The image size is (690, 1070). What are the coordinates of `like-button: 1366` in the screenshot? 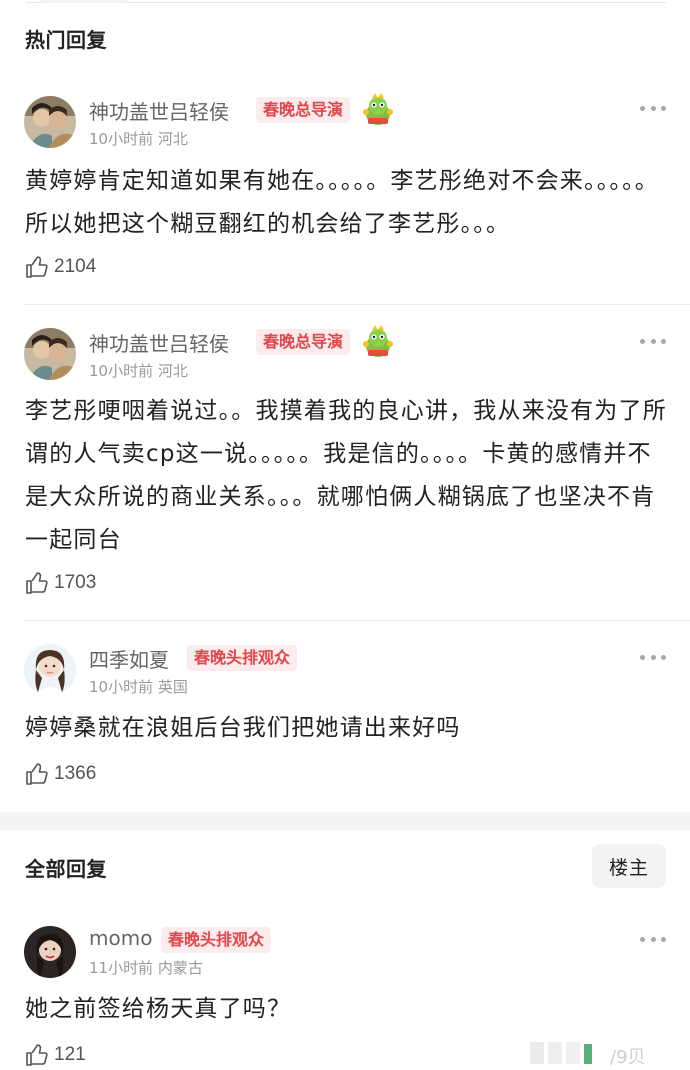 It's located at (60, 774).